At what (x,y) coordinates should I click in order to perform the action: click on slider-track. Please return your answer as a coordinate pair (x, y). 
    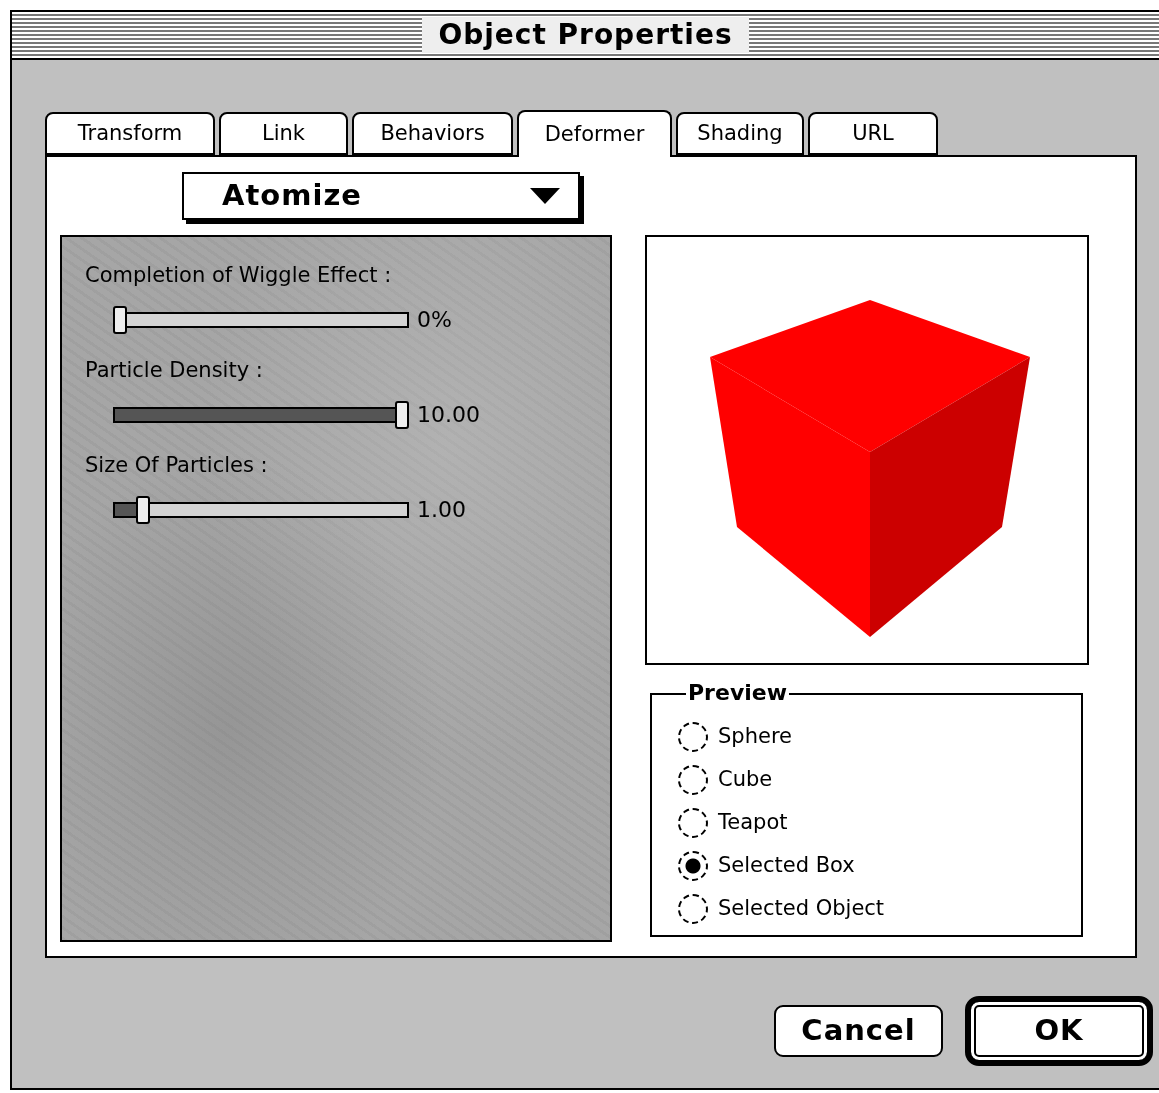
    Looking at the image, I should click on (261, 509).